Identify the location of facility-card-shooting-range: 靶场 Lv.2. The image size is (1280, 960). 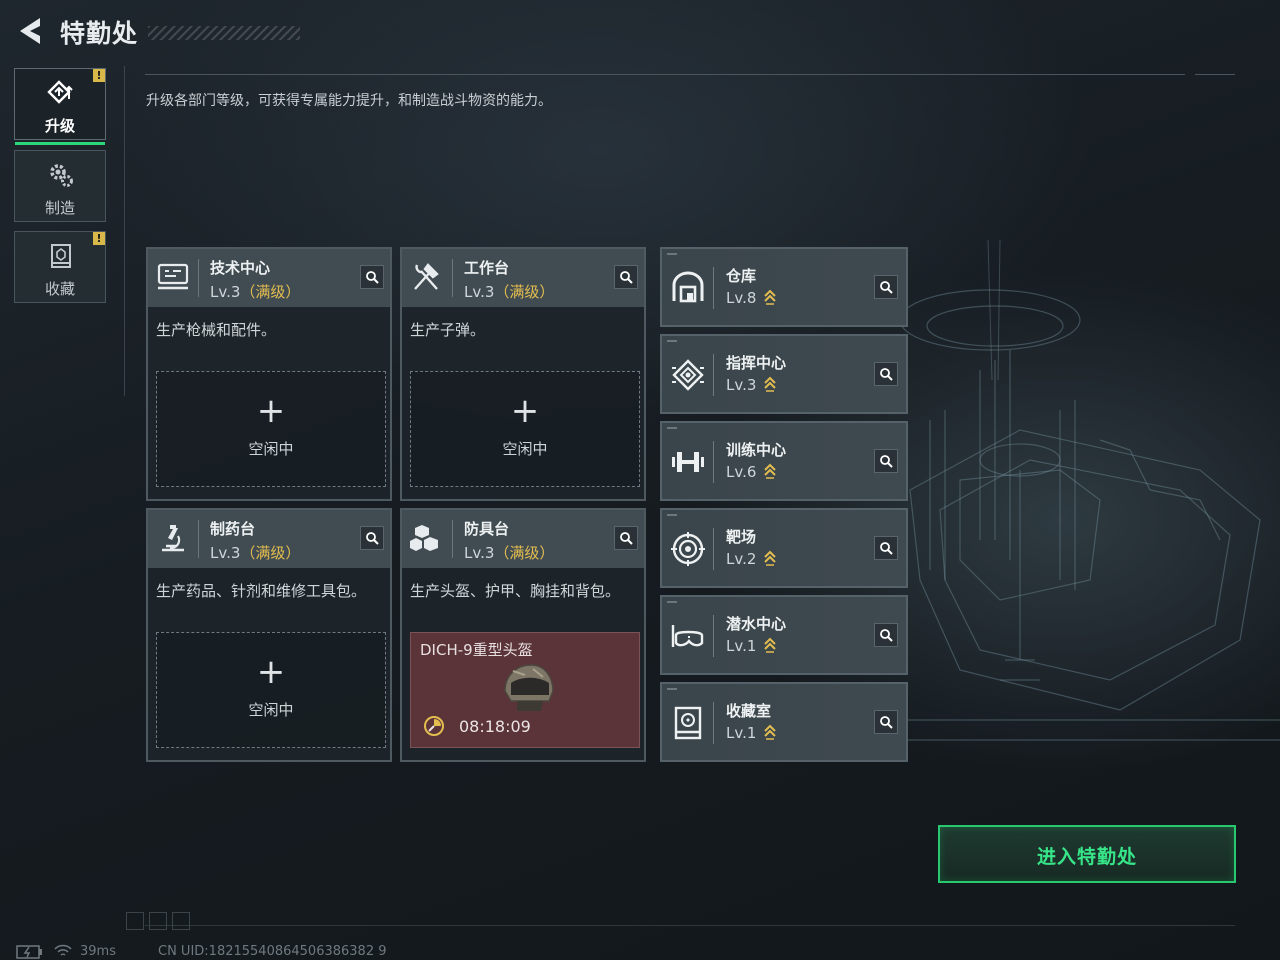
(784, 548).